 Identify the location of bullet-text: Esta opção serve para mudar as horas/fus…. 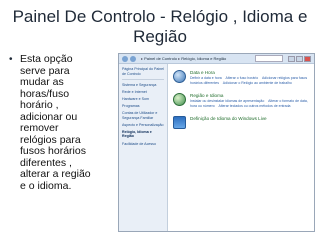
(55, 122).